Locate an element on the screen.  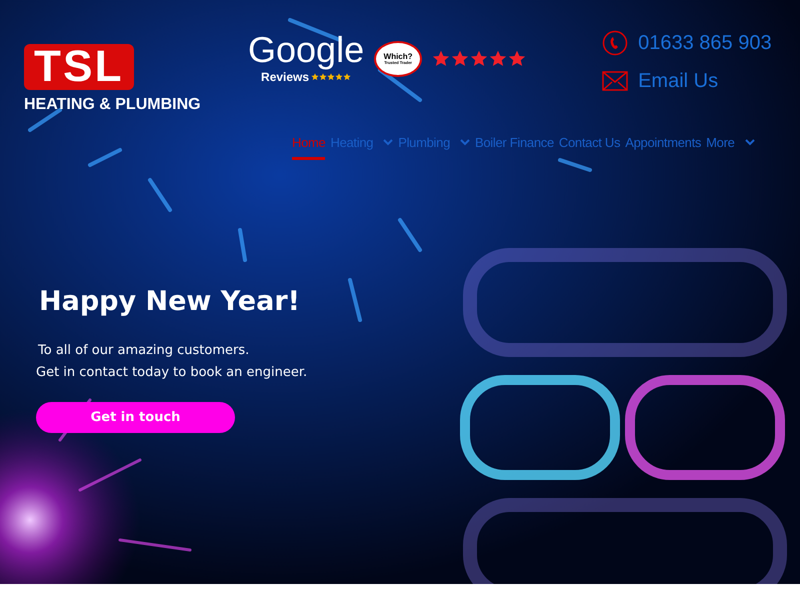
hero-text: To all of our amazing customers. is located at coordinates (144, 351).